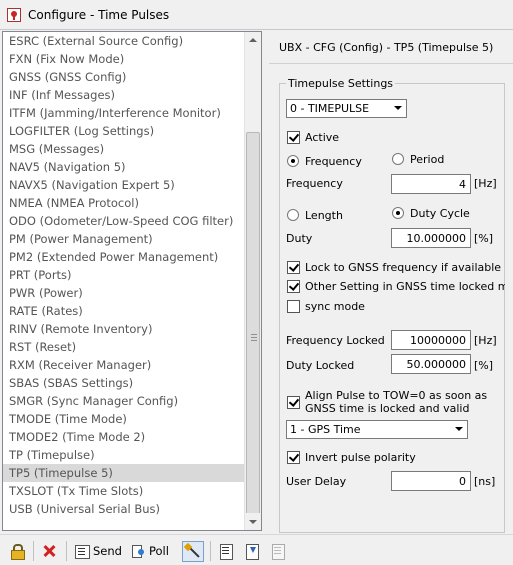 The height and width of the screenshot is (565, 513). What do you see at coordinates (316, 481) in the screenshot?
I see `user-delay-label: User Delay` at bounding box center [316, 481].